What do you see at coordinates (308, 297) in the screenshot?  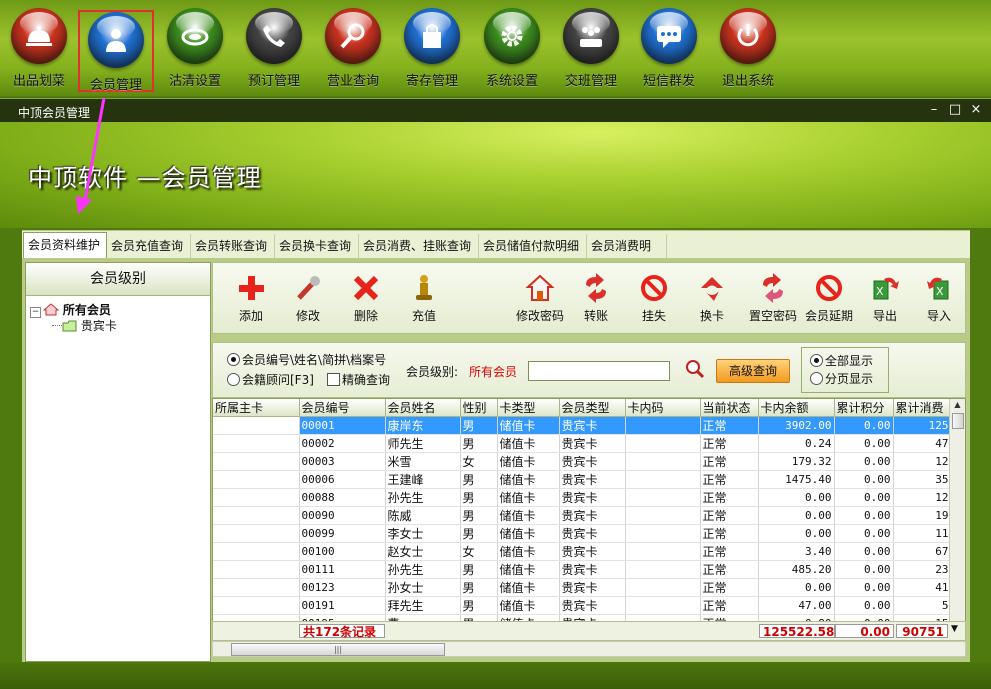 I see `action-button-1: 修改` at bounding box center [308, 297].